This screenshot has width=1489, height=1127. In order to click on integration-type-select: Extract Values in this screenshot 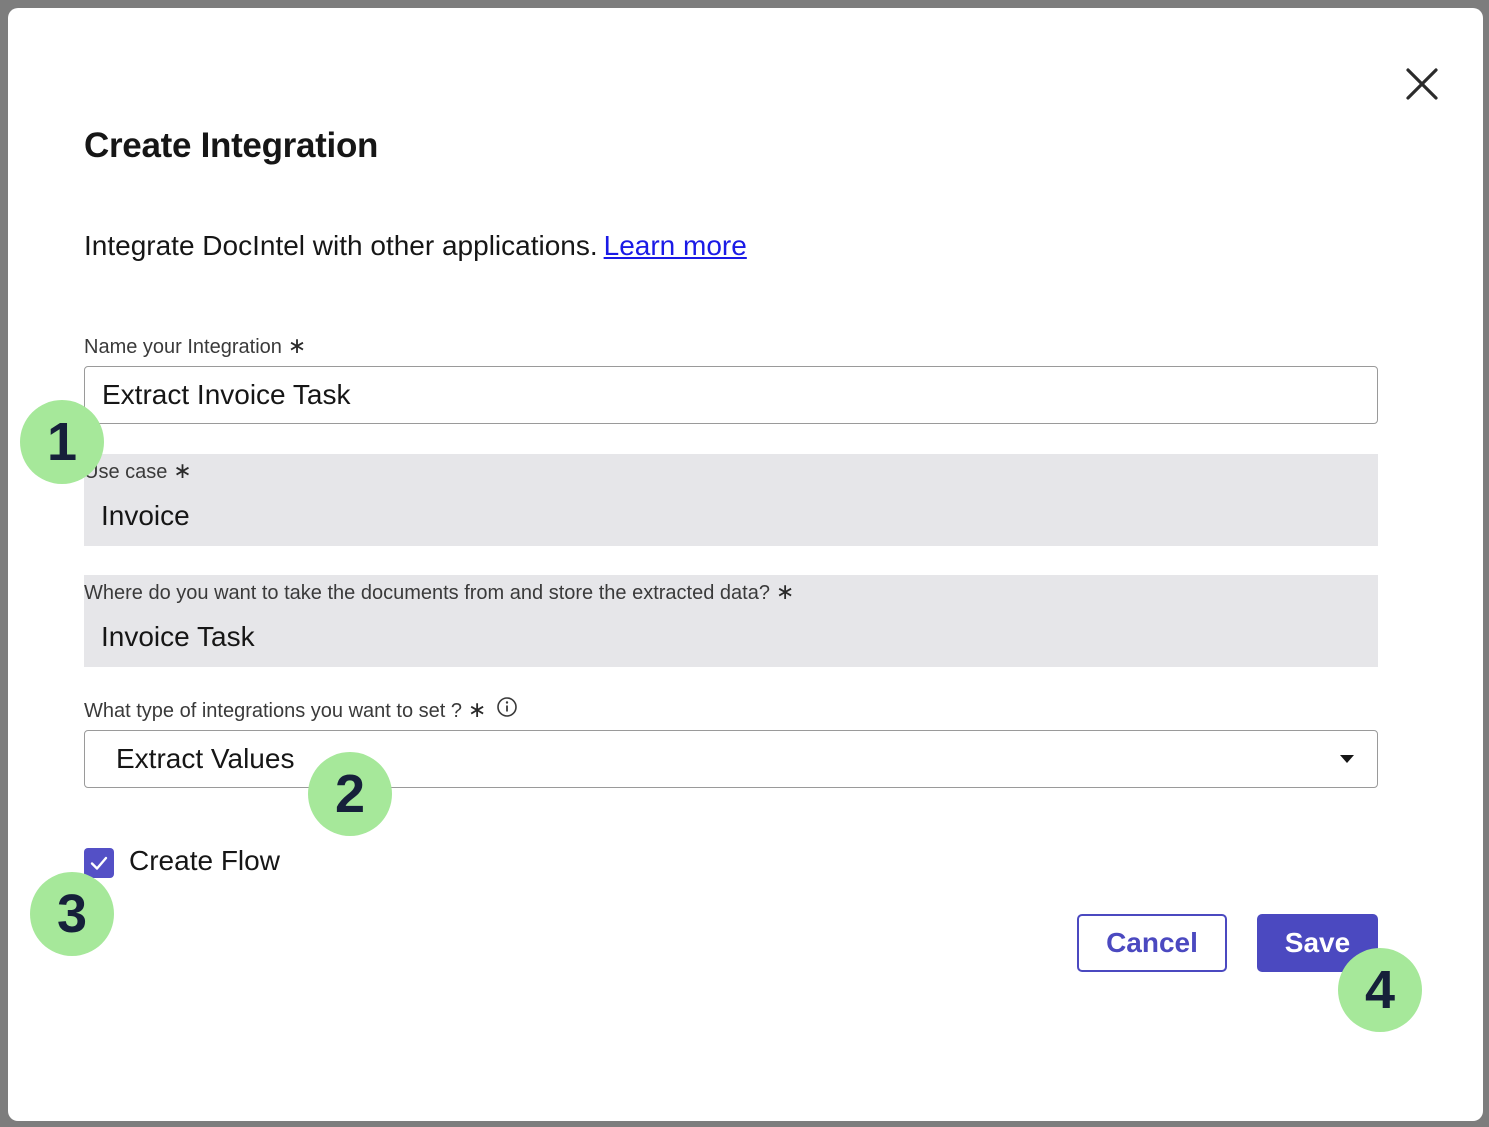, I will do `click(731, 759)`.